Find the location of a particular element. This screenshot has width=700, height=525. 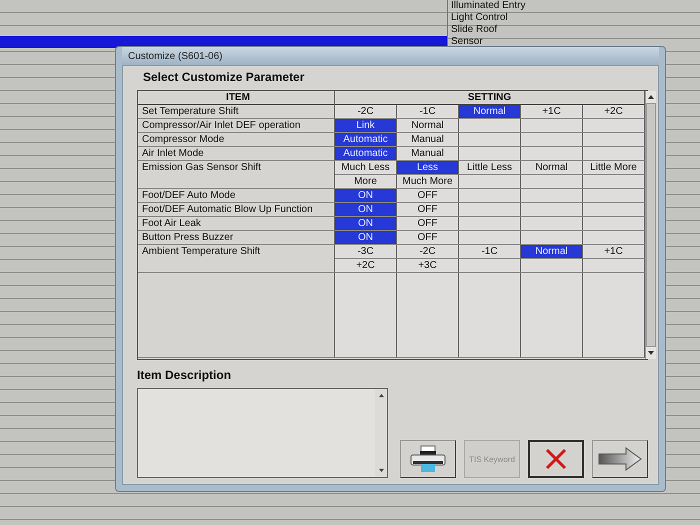

printer-icon is located at coordinates (428, 459).